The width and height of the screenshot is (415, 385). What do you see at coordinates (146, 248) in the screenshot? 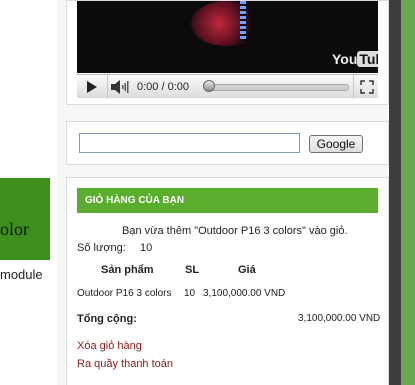
I see `cart-quantity-value: 10` at bounding box center [146, 248].